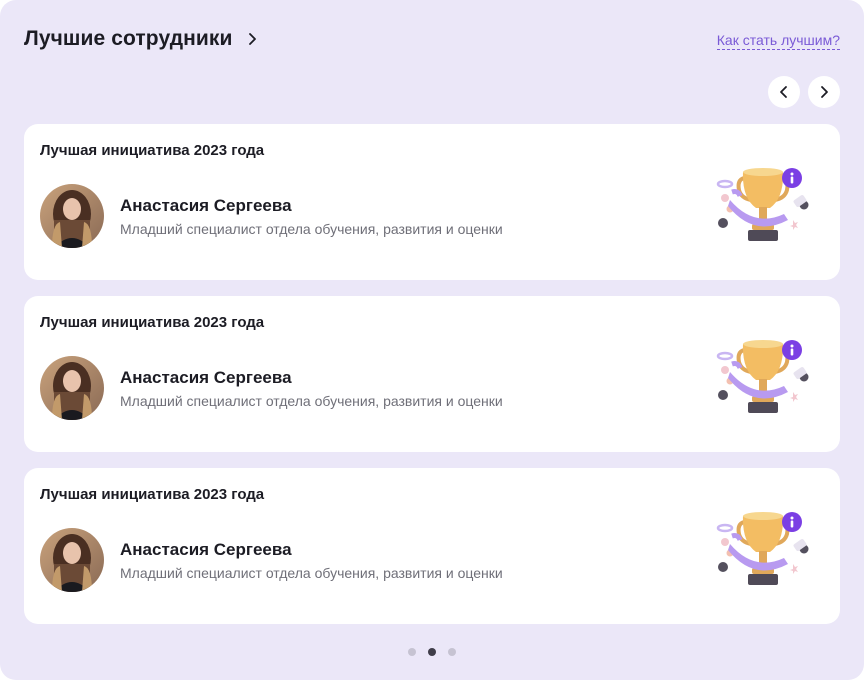 Image resolution: width=864 pixels, height=680 pixels. I want to click on prev-button, so click(784, 92).